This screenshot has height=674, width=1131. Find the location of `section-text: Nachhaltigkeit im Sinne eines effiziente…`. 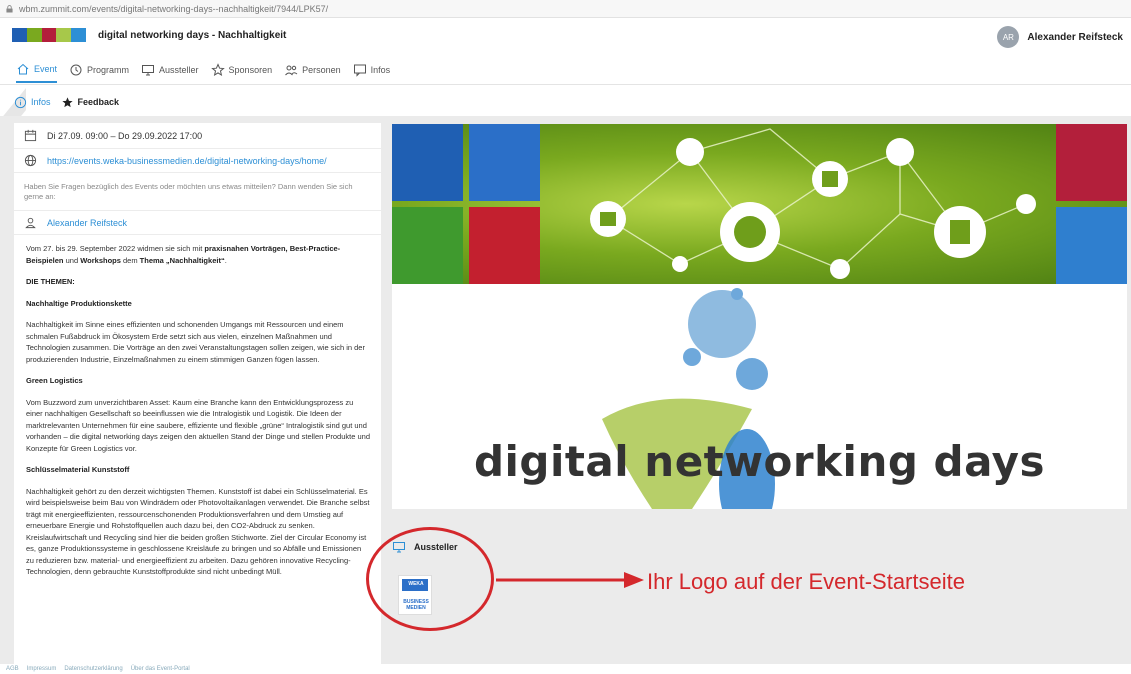

section-text: Nachhaltigkeit im Sinne eines effiziente… is located at coordinates (195, 342).